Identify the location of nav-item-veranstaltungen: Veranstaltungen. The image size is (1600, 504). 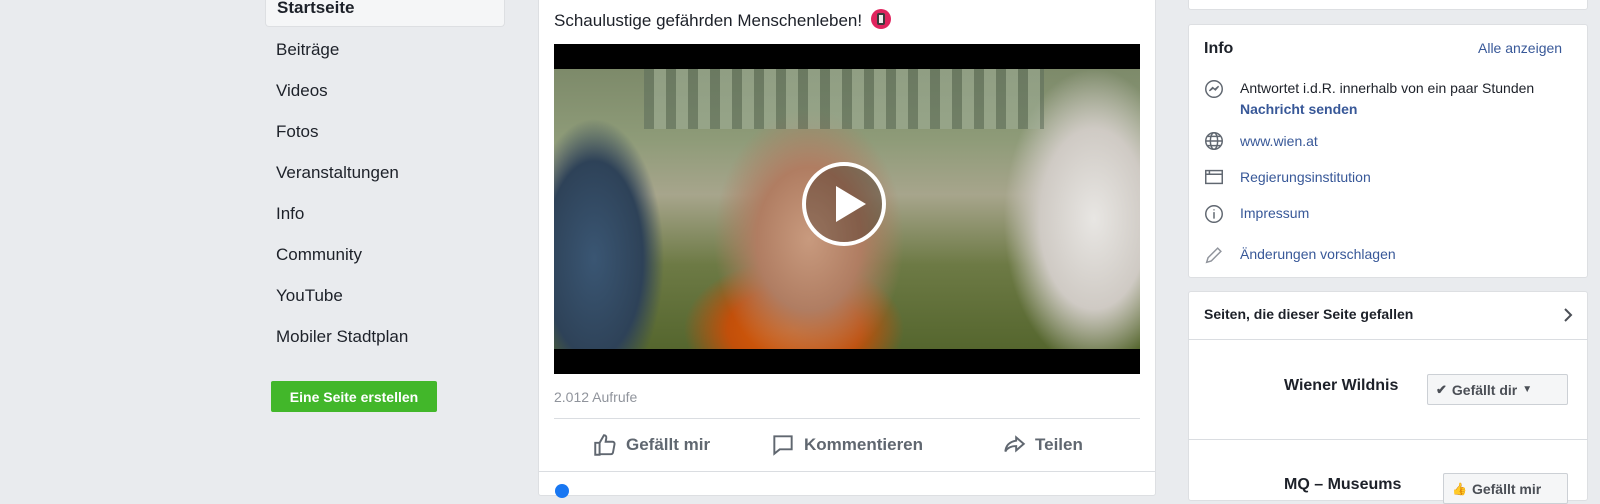
(337, 173).